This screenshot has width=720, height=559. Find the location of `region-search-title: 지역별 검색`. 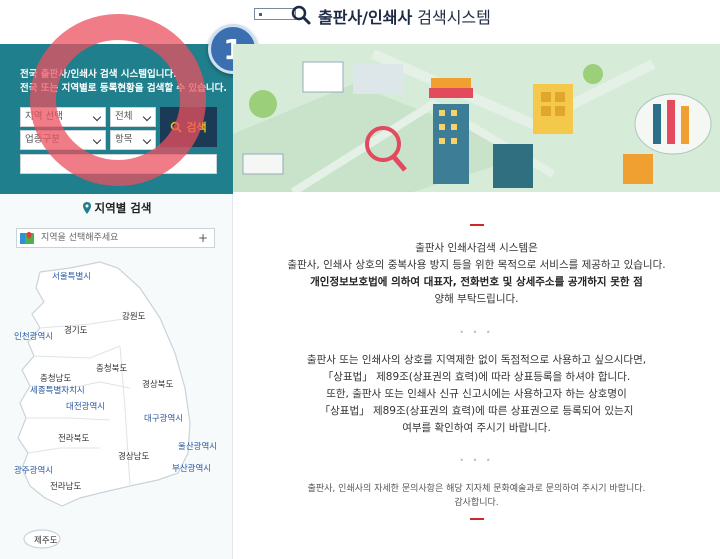

region-search-title: 지역별 검색 is located at coordinates (116, 208).